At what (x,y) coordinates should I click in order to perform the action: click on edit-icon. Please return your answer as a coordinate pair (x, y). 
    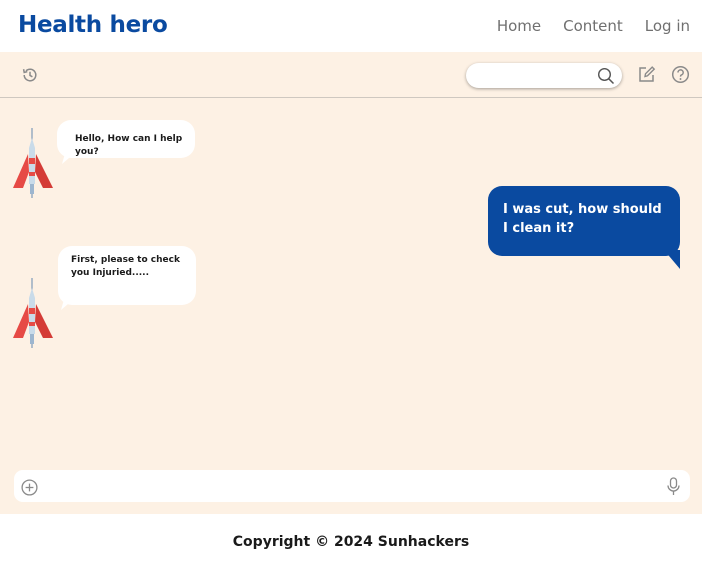
    Looking at the image, I should click on (646, 74).